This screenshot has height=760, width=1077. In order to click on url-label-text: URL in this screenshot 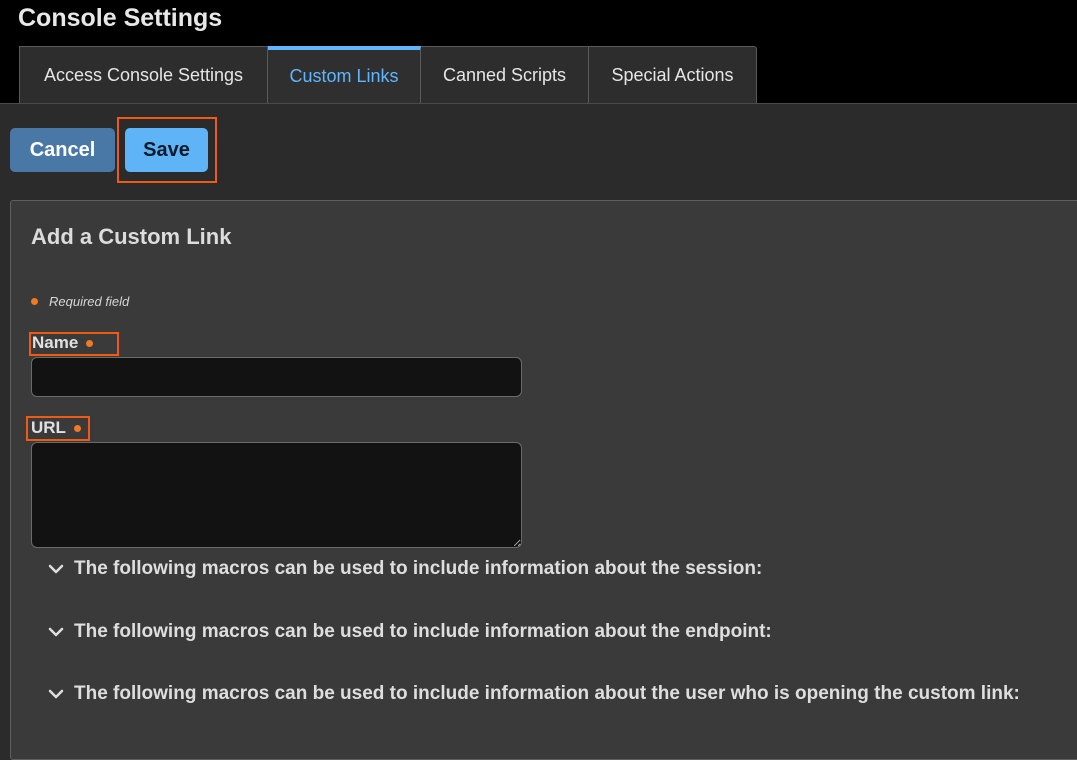, I will do `click(48, 427)`.